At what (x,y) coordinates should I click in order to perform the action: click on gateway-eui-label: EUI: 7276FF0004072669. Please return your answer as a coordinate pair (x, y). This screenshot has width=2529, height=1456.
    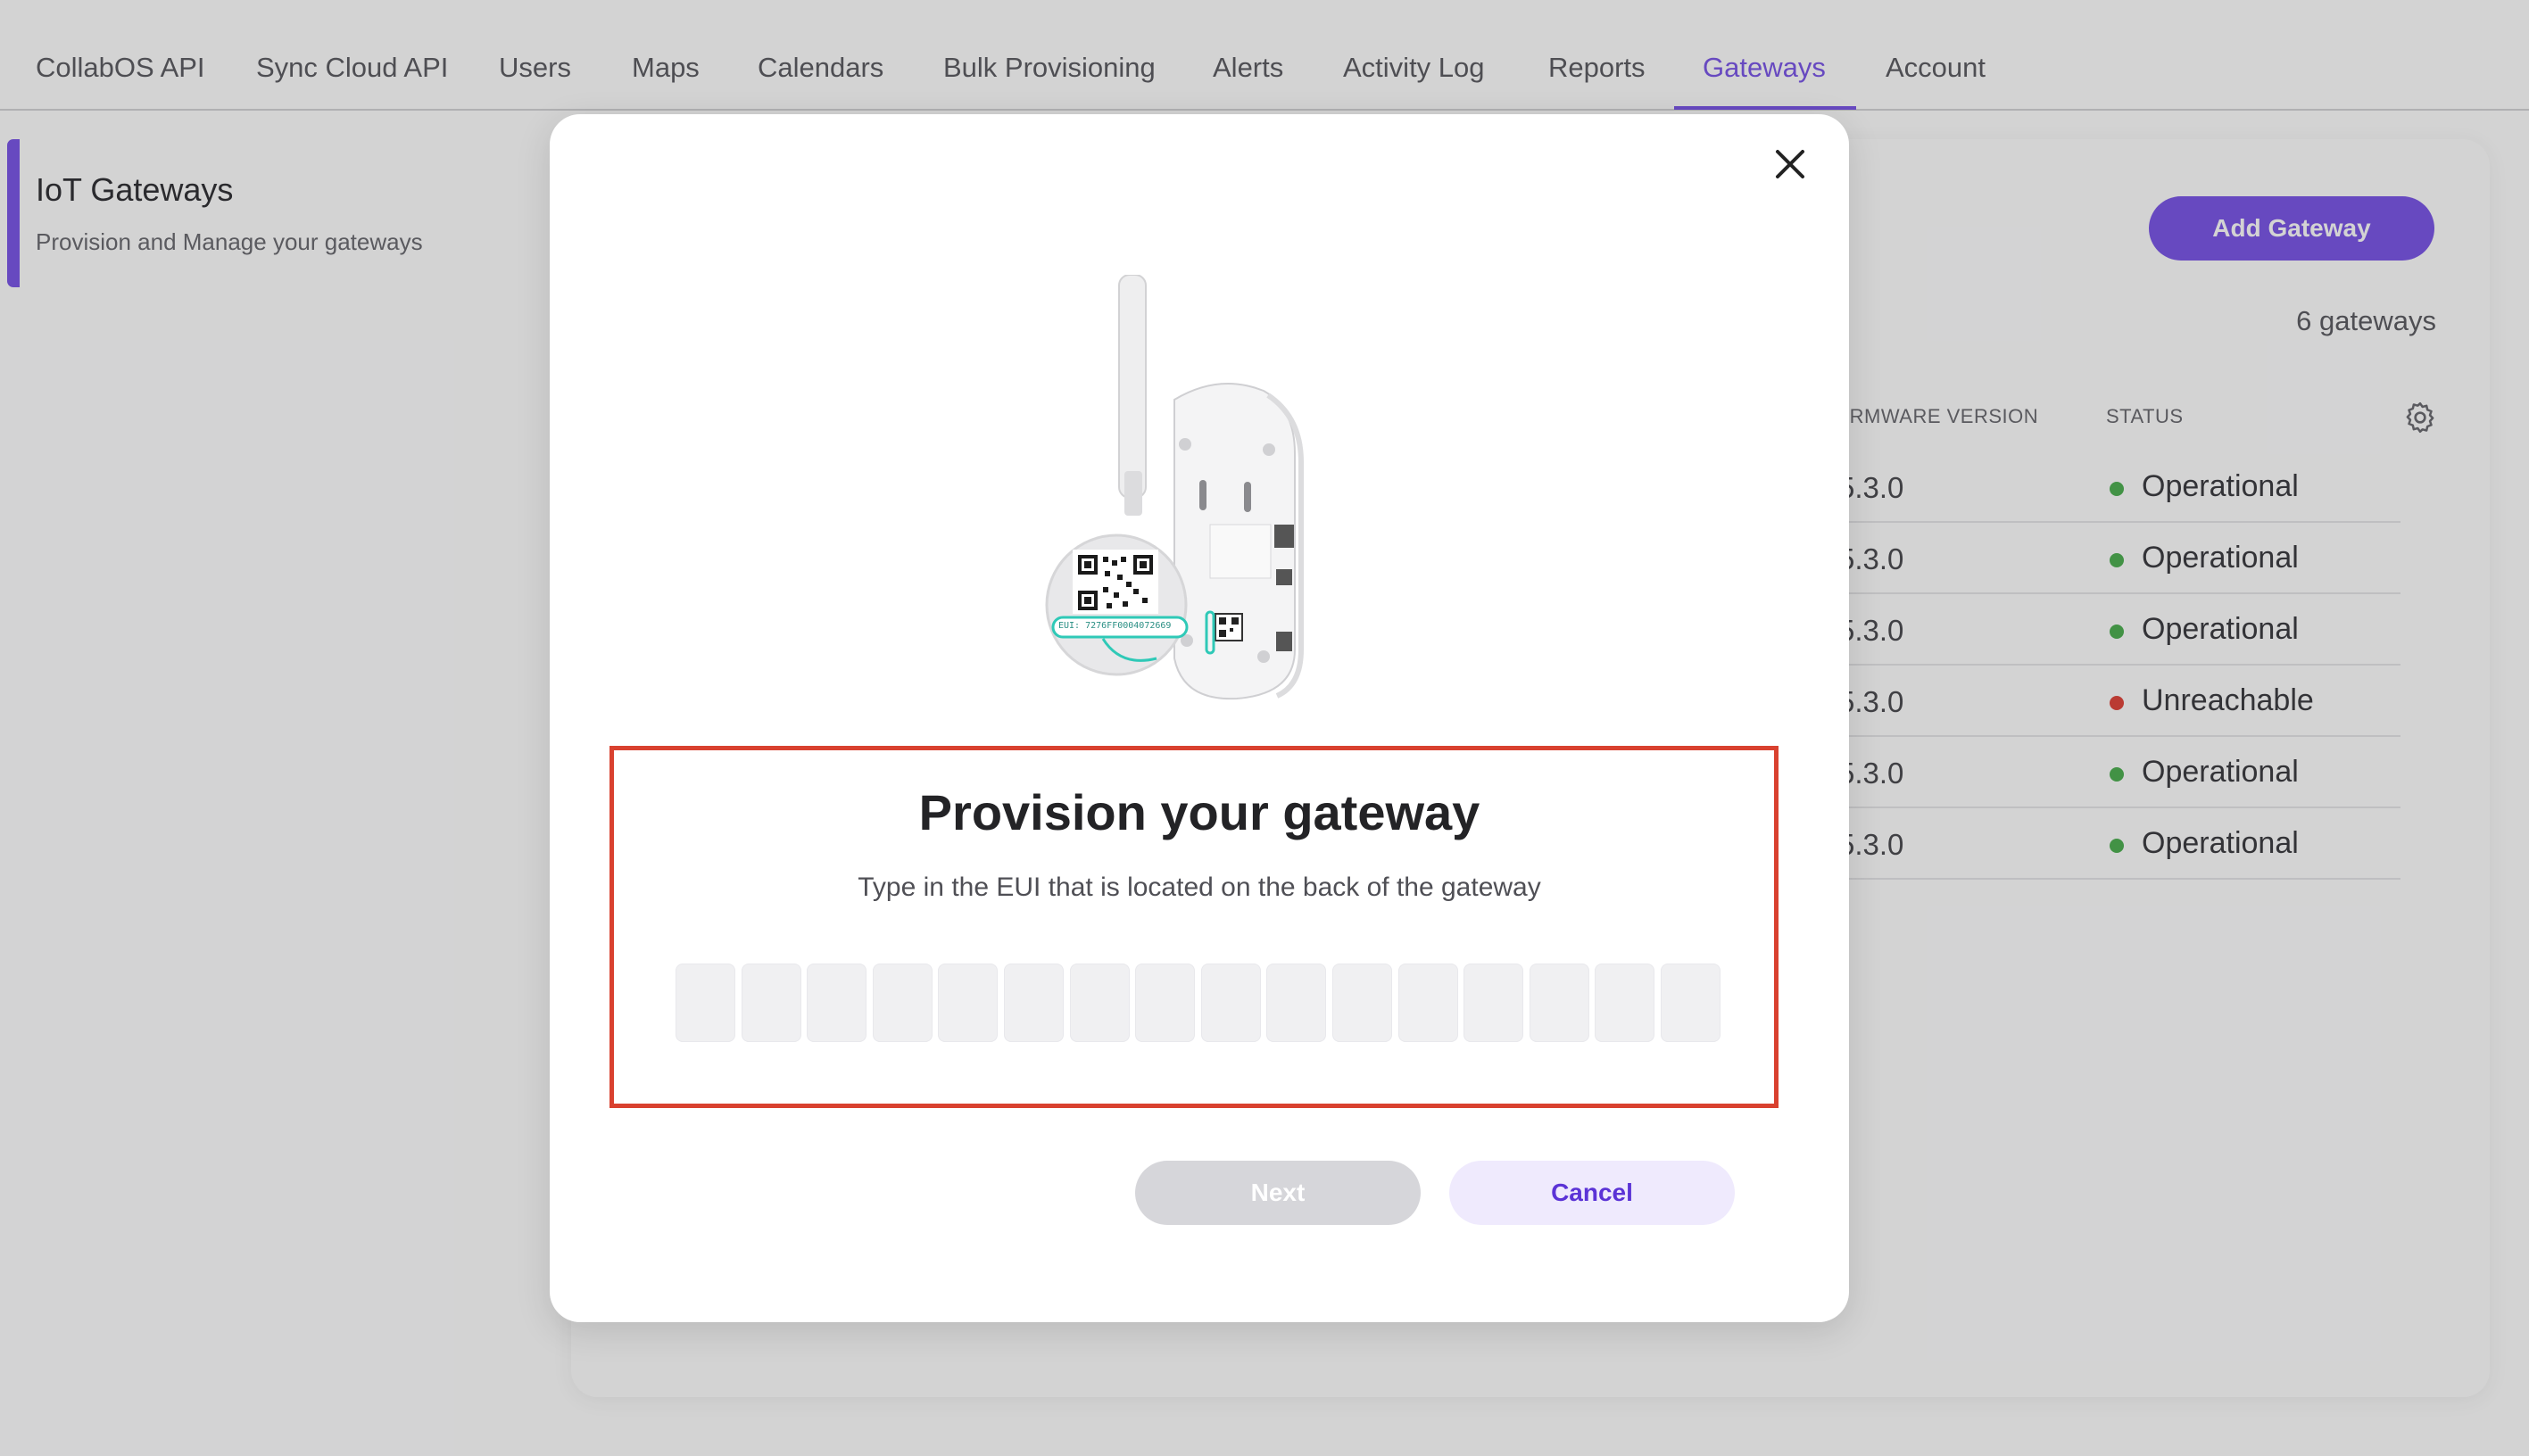
    Looking at the image, I should click on (1115, 626).